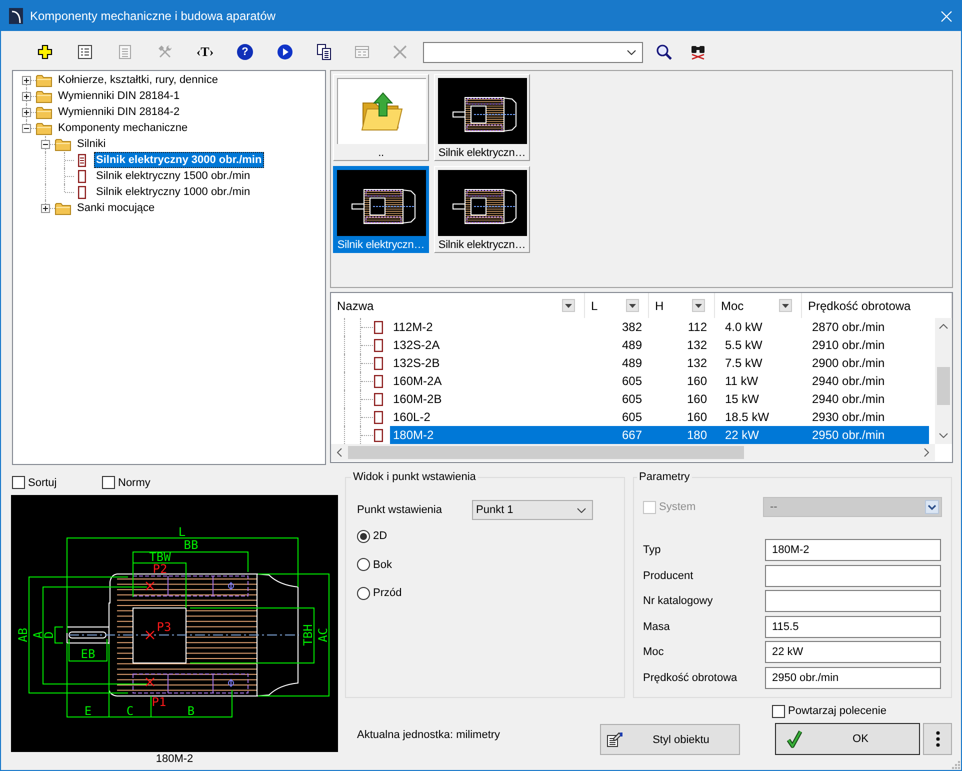  Describe the element at coordinates (943, 326) in the screenshot. I see `chevron-up-icon` at that location.